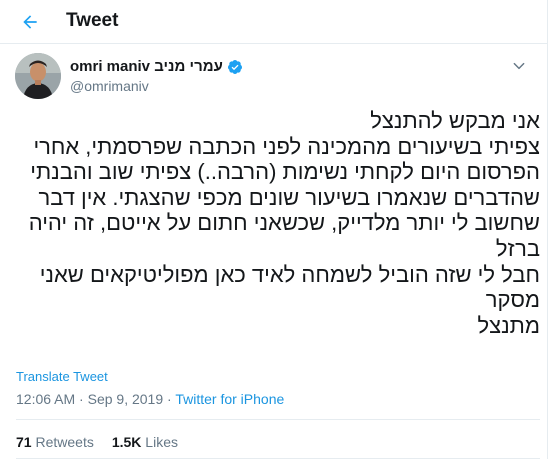 This screenshot has height=459, width=560. Describe the element at coordinates (24, 442) in the screenshot. I see `retweets-count: 71` at that location.